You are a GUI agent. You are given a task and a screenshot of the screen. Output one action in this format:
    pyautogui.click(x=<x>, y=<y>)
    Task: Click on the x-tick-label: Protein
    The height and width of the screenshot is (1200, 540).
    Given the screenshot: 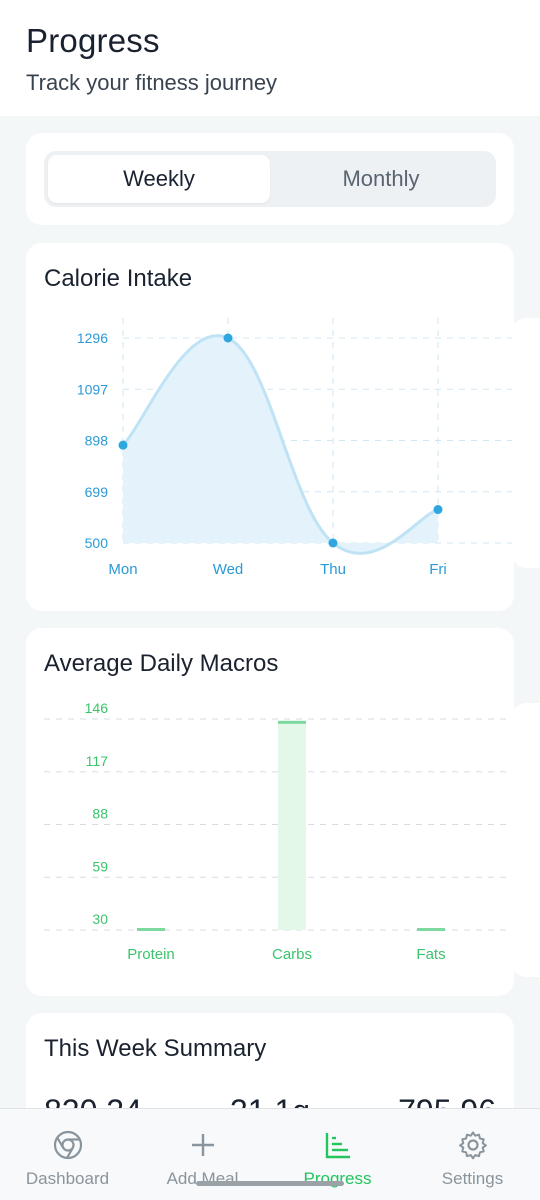 What is the action you would take?
    pyautogui.click(x=151, y=954)
    